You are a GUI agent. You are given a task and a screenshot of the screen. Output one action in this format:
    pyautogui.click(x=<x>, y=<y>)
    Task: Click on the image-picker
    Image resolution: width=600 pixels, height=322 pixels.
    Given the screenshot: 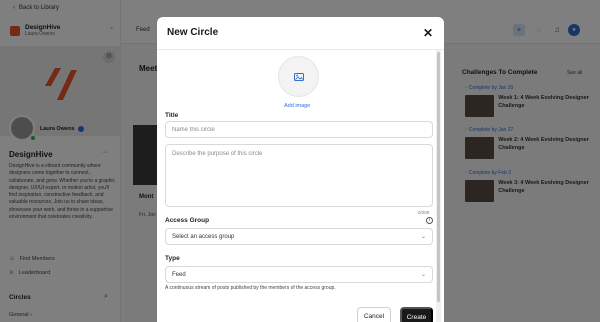 What is the action you would take?
    pyautogui.click(x=298, y=76)
    